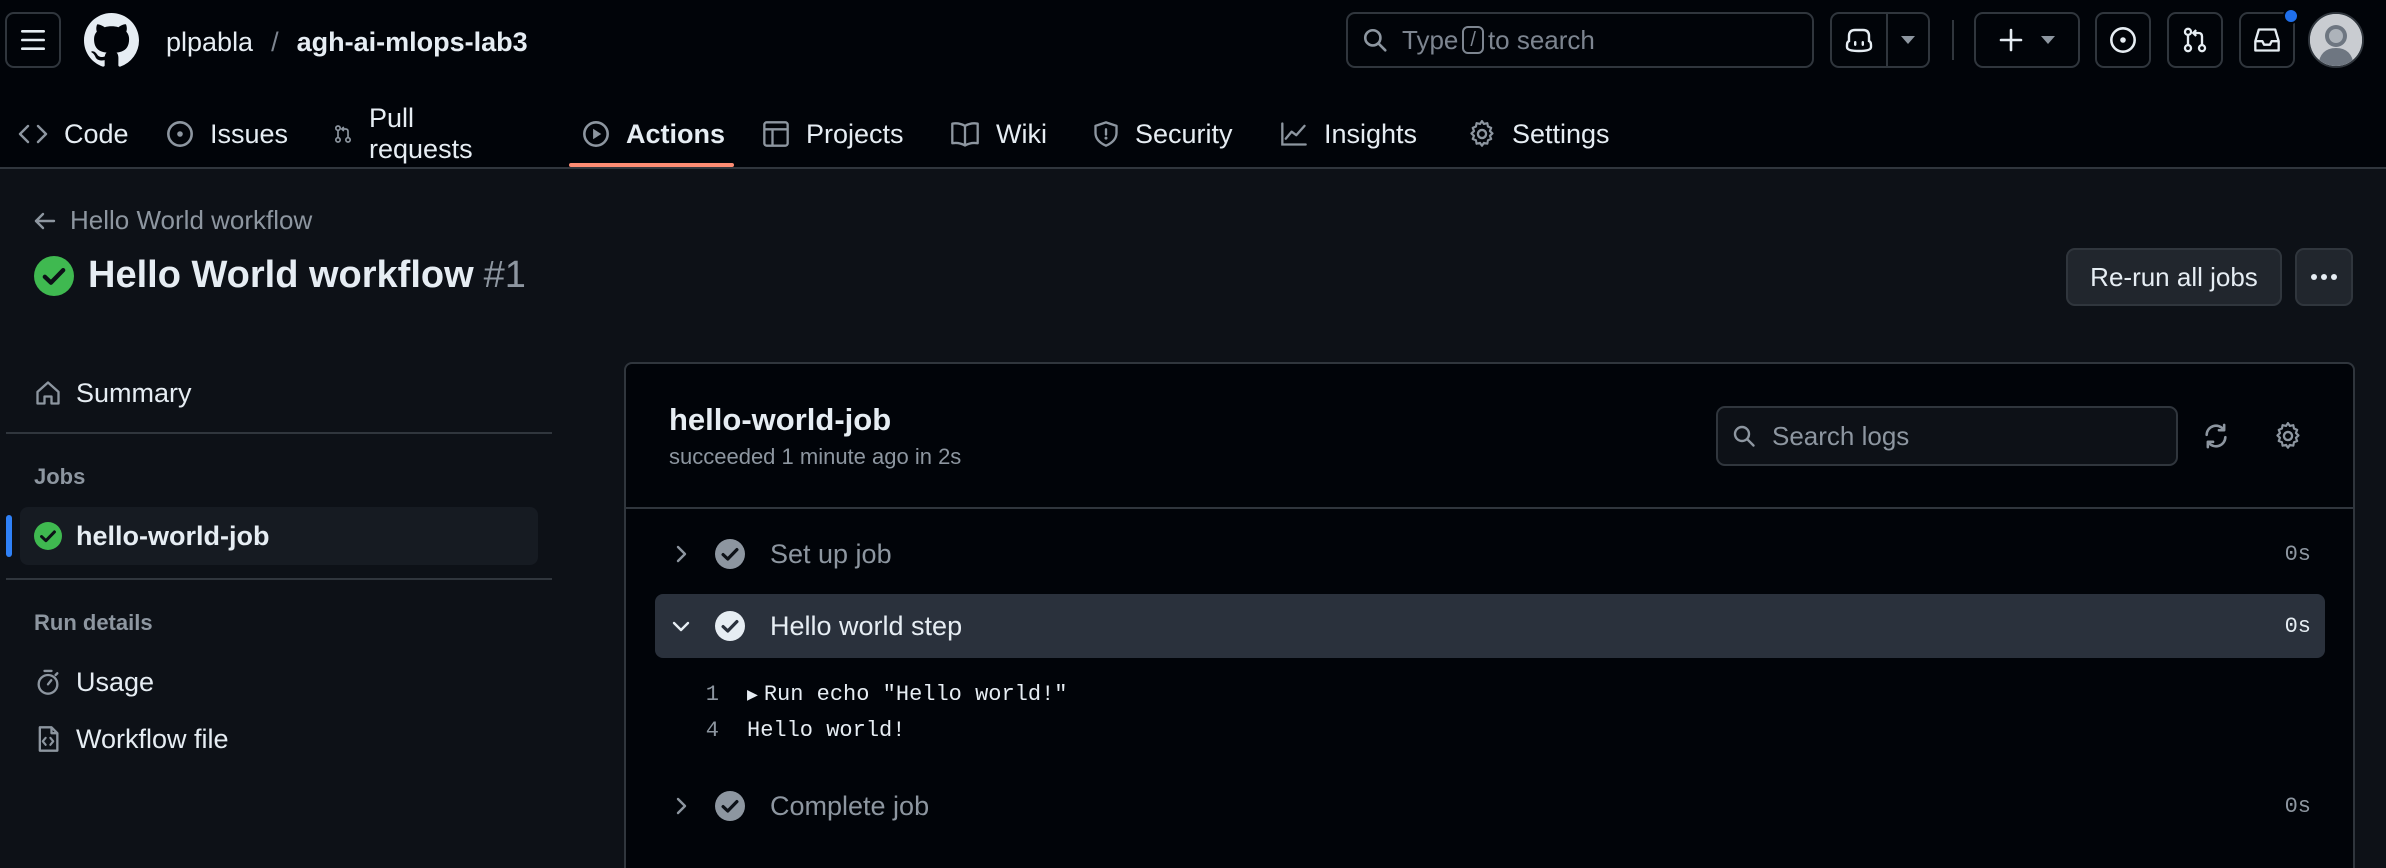 The height and width of the screenshot is (868, 2386). I want to click on back-to-workflow-link: Hello World workflow, so click(173, 220).